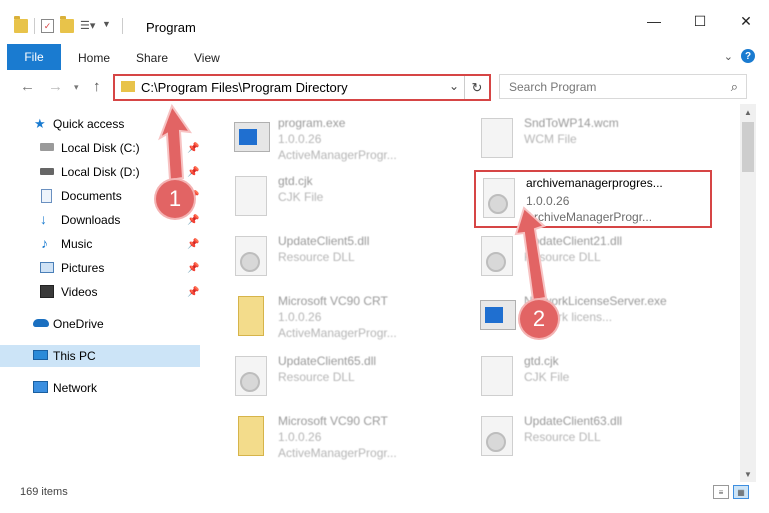 This screenshot has width=769, height=513. What do you see at coordinates (539, 319) in the screenshot?
I see `annotation-badge-2: 2` at bounding box center [539, 319].